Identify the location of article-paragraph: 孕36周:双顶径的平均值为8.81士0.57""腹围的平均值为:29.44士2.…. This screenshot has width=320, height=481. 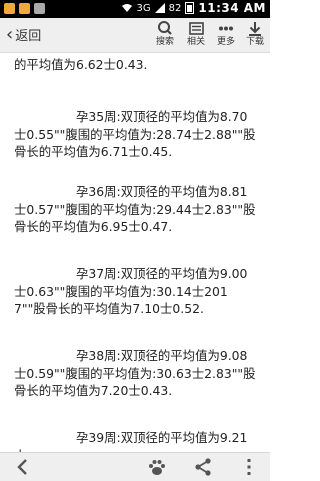
(135, 209).